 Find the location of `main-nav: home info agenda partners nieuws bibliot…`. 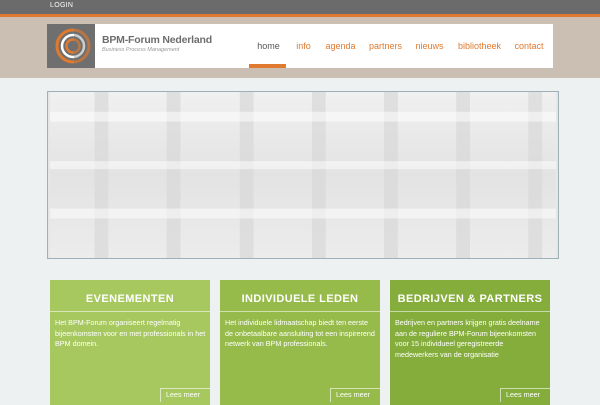

main-nav: home info agenda partners nieuws bibliot… is located at coordinates (399, 46).